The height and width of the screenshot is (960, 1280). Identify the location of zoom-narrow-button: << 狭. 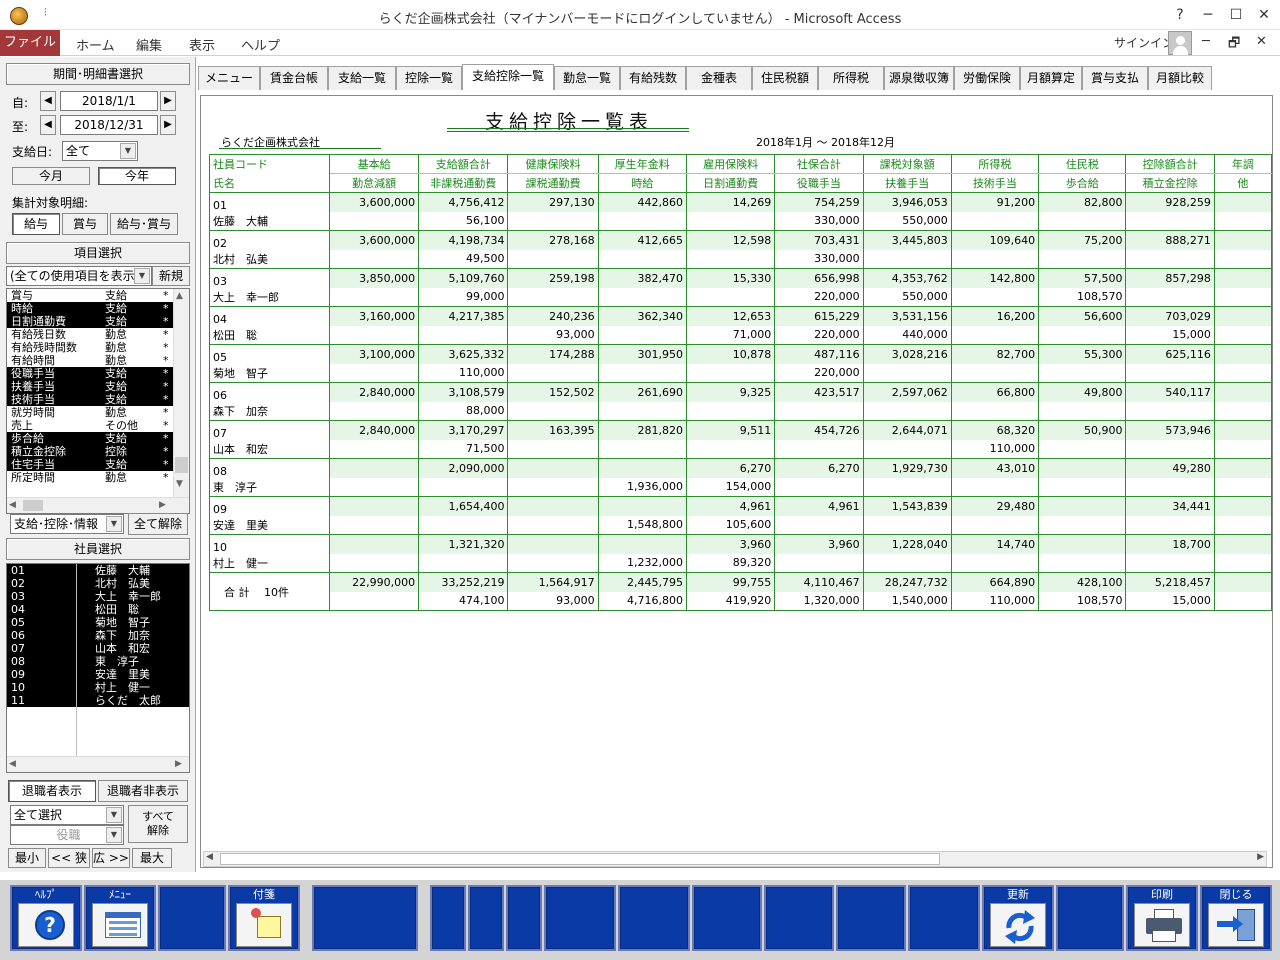
(69, 858).